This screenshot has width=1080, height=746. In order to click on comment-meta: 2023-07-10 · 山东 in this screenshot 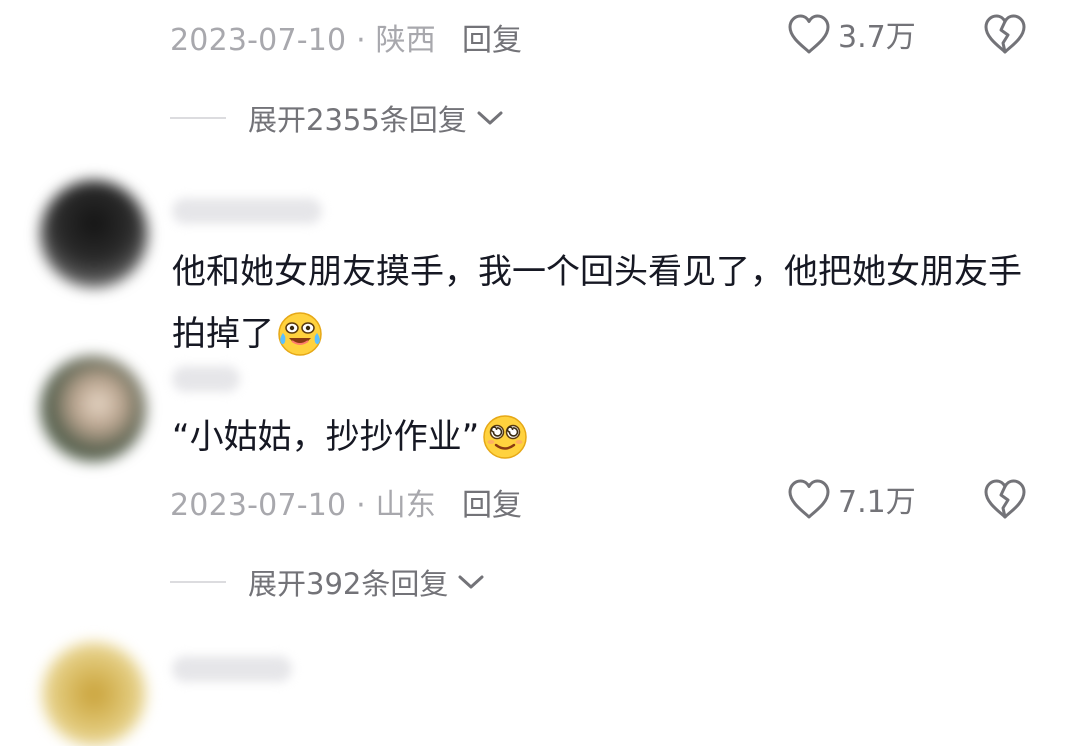, I will do `click(303, 502)`.